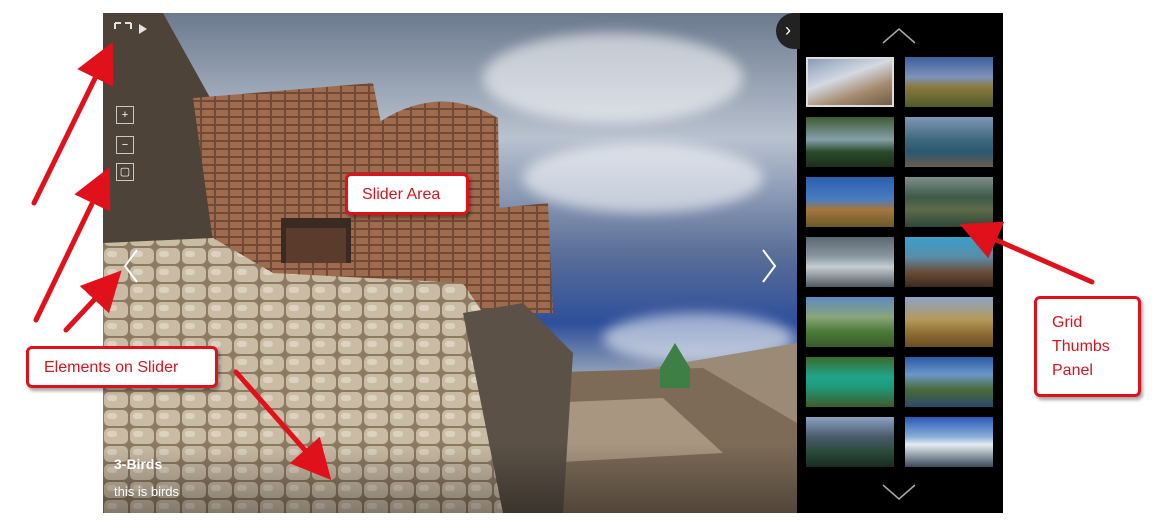  What do you see at coordinates (72, 124) in the screenshot?
I see `arrow-to-fullscreen` at bounding box center [72, 124].